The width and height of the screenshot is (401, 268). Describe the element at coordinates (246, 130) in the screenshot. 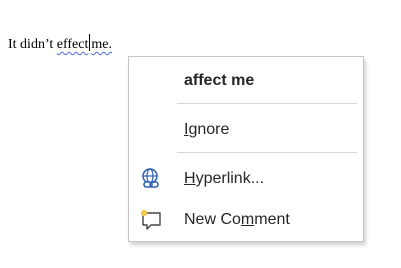

I see `ignore-menu-item: Ignore` at that location.